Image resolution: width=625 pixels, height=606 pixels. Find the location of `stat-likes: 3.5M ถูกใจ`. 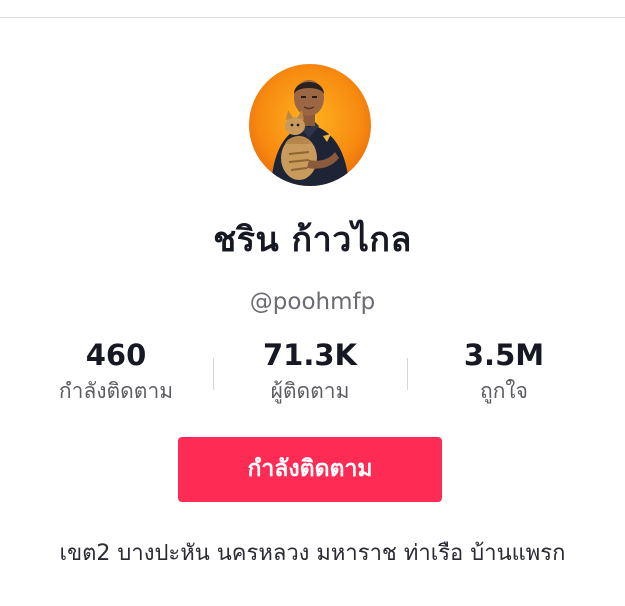

stat-likes: 3.5M ถูกใจ is located at coordinates (504, 370).